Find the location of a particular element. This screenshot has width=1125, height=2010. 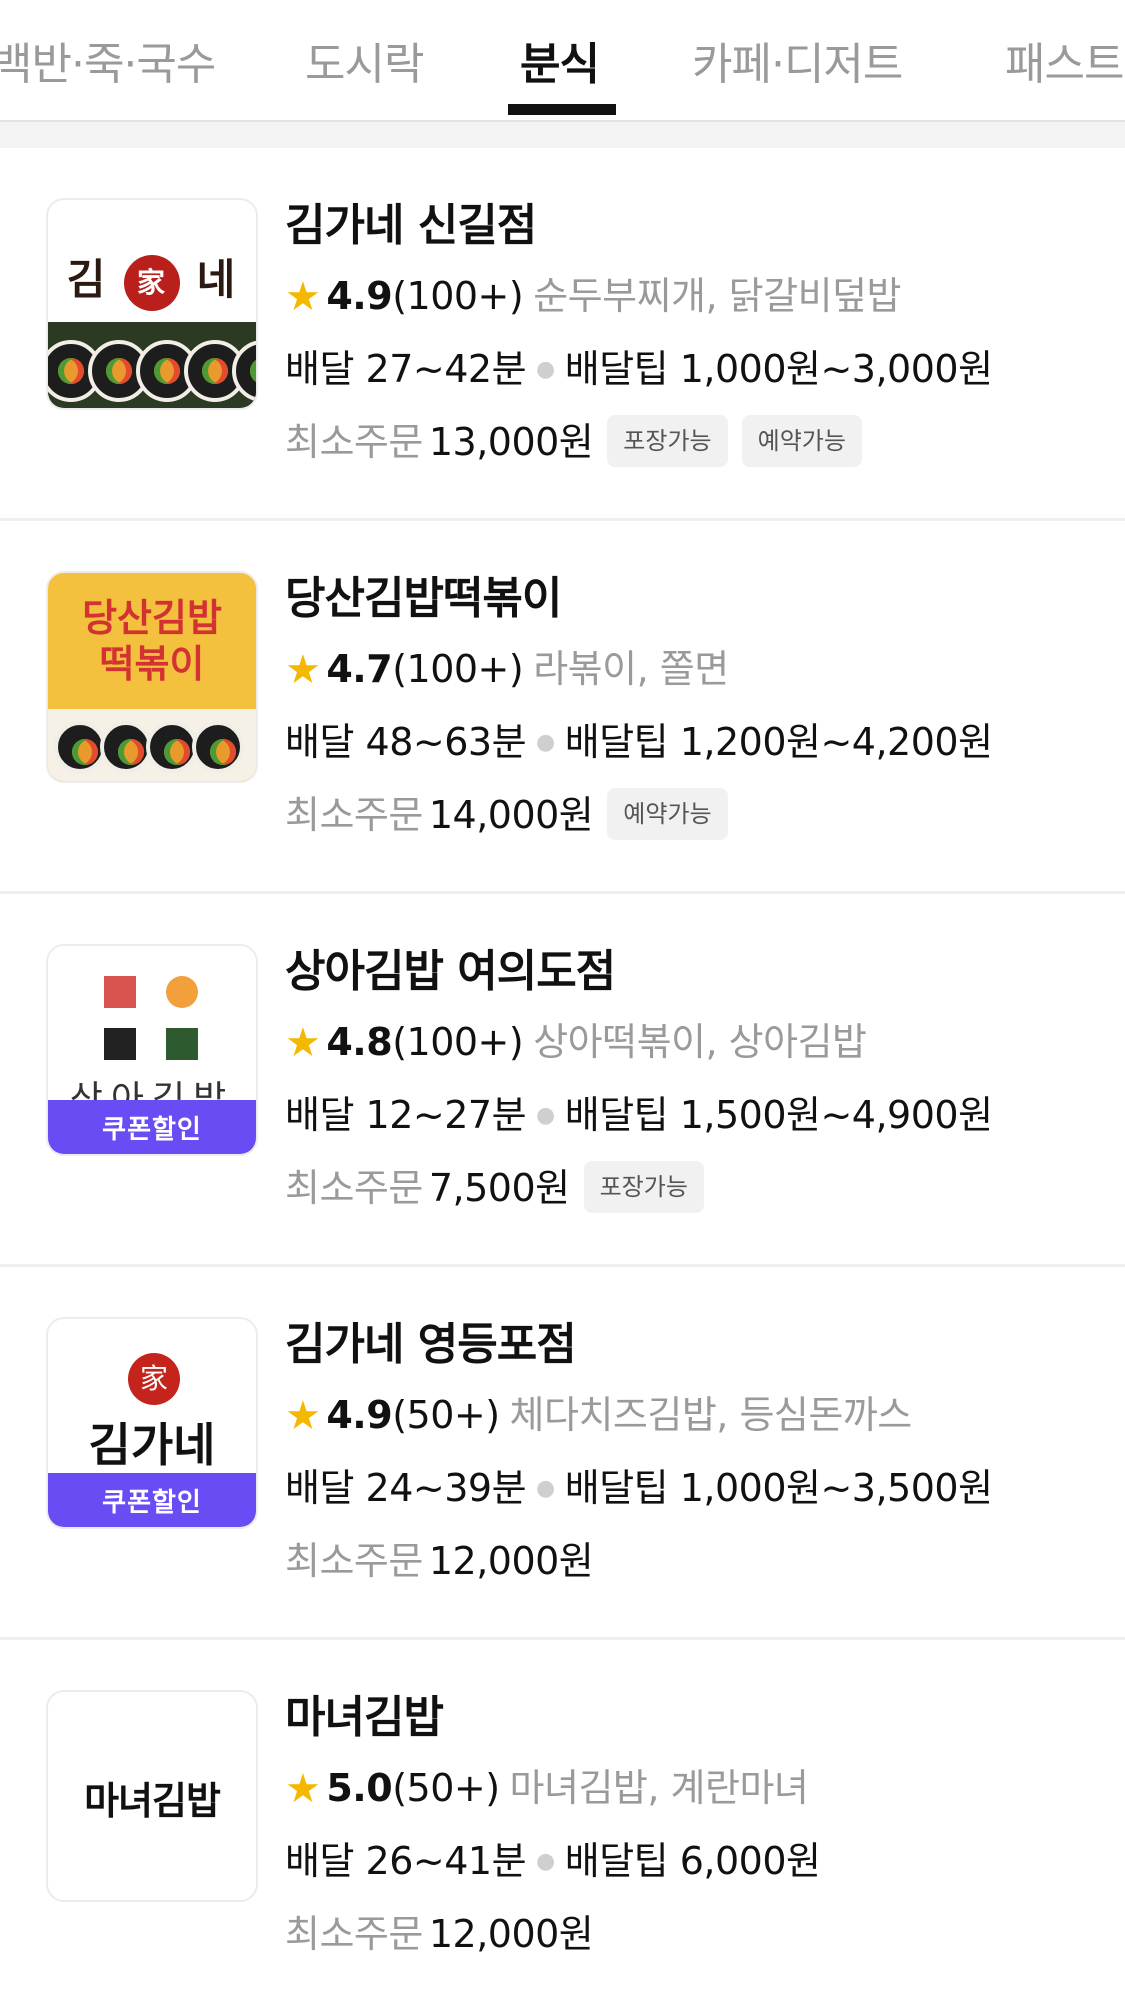

thumbnail-logo: 마녀김밥 is located at coordinates (152, 1801).